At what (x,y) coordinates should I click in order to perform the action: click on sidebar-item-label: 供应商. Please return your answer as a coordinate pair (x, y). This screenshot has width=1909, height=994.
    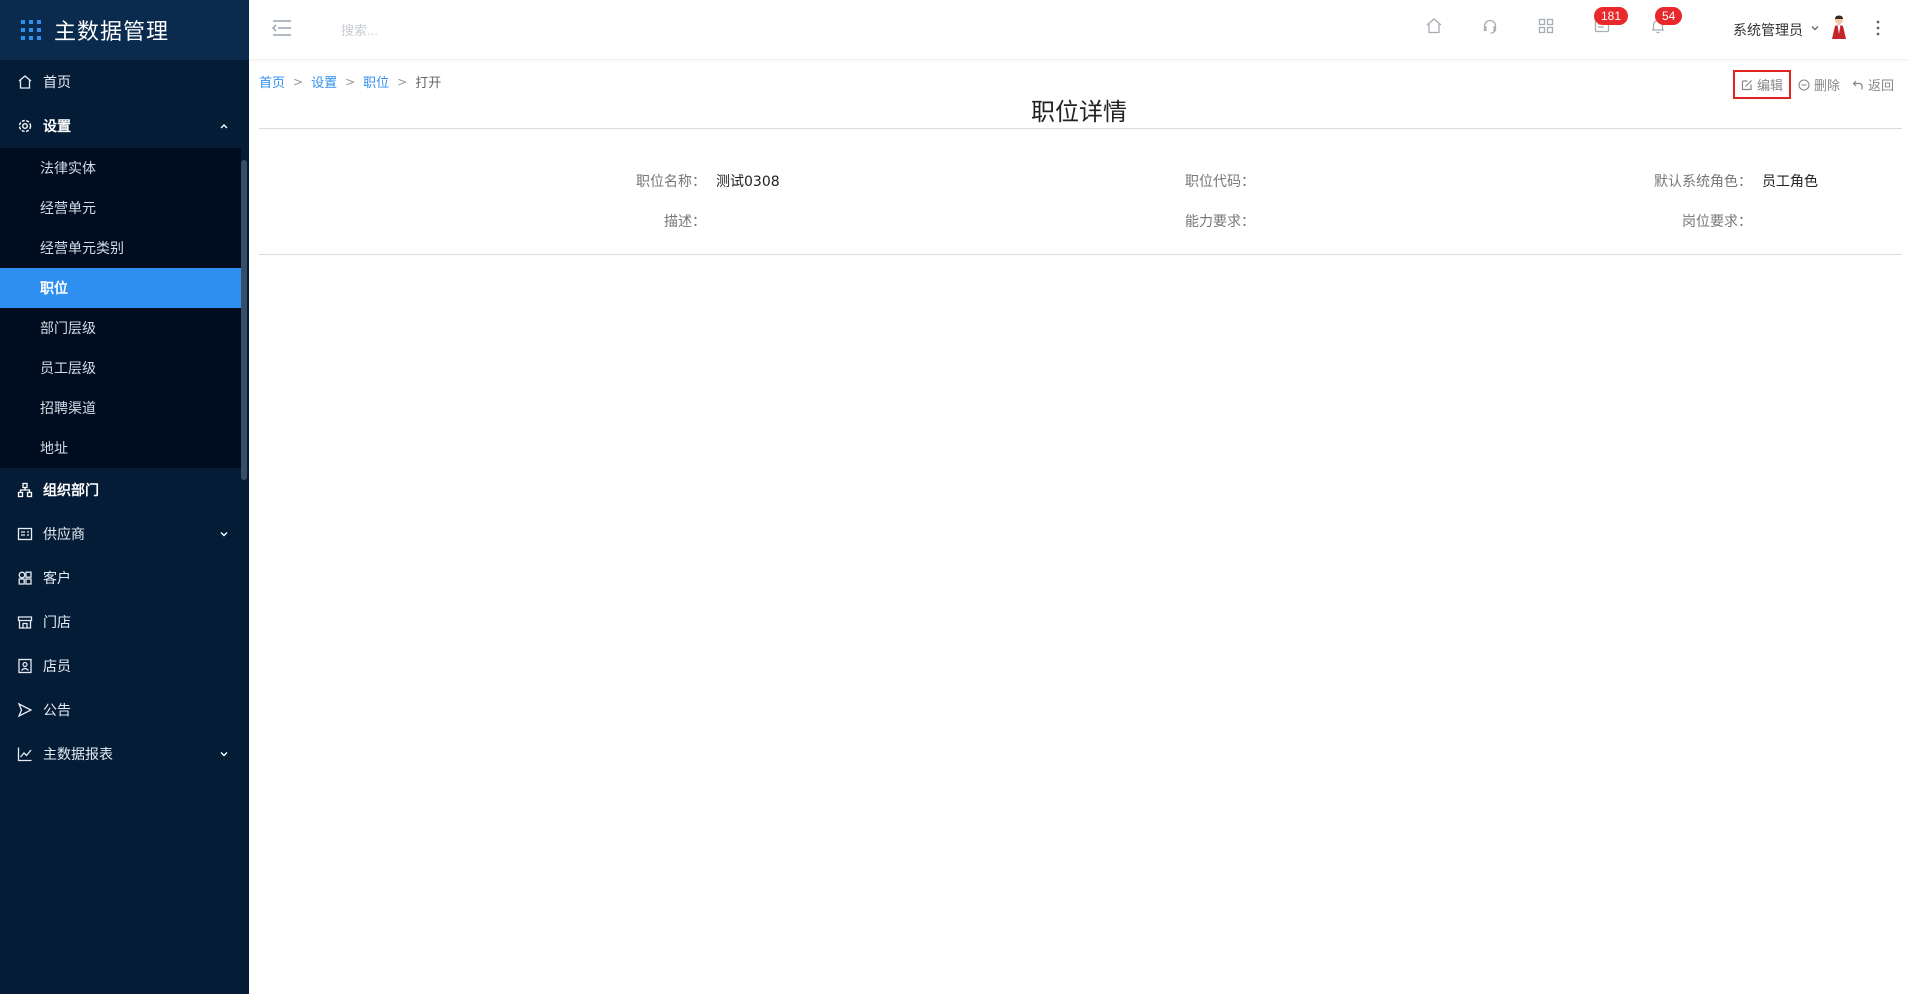
    Looking at the image, I should click on (64, 535).